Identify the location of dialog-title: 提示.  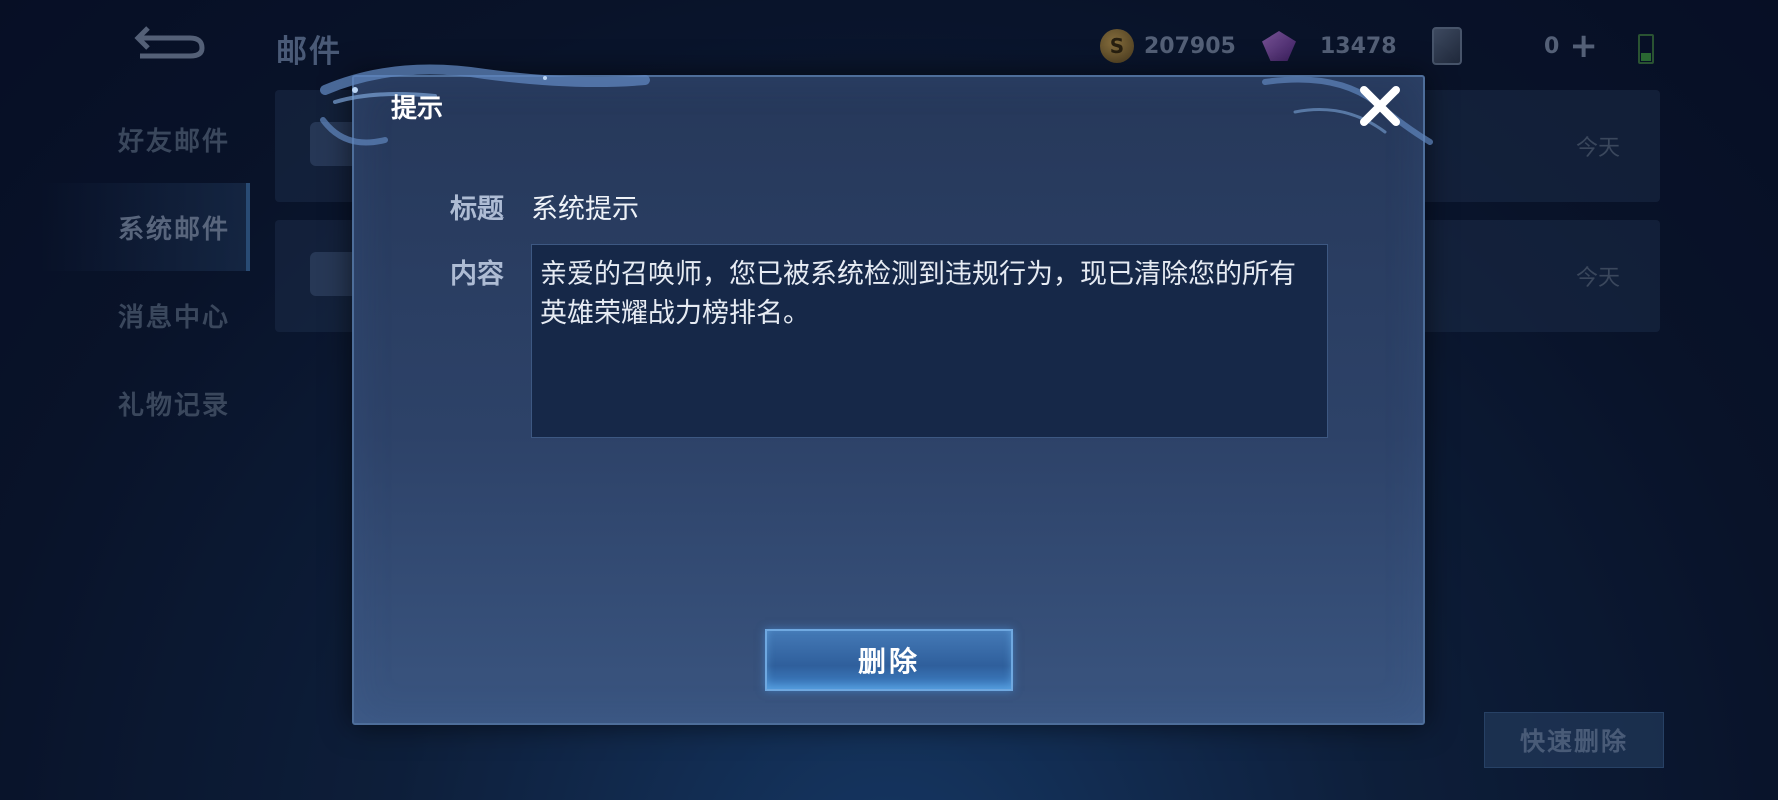
(417, 109).